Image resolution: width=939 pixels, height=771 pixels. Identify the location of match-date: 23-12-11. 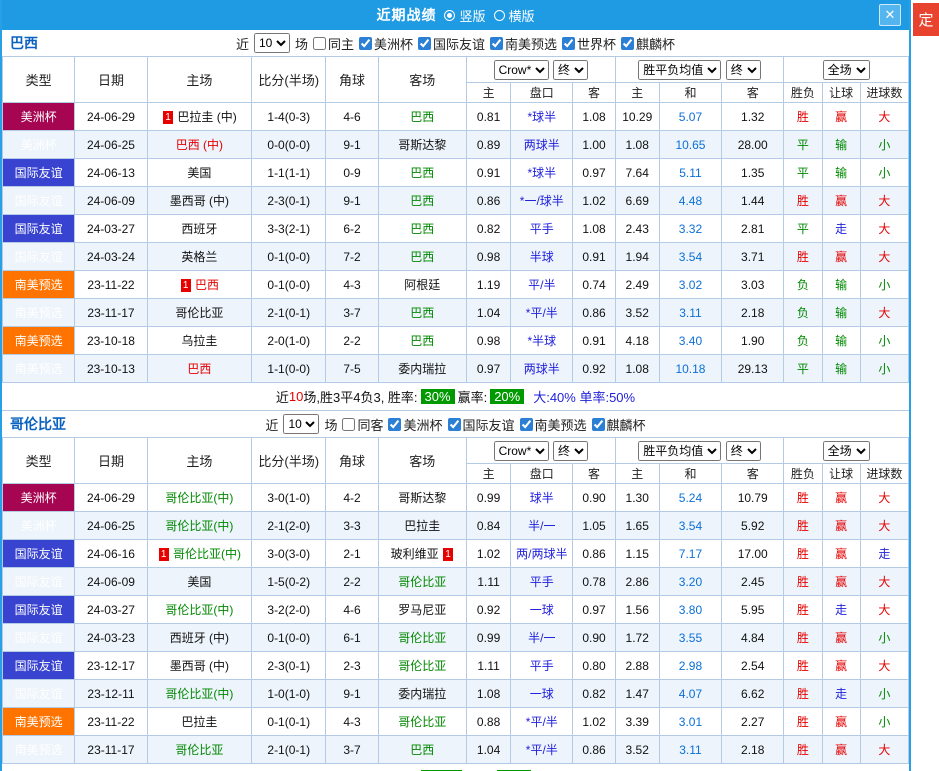
(111, 693).